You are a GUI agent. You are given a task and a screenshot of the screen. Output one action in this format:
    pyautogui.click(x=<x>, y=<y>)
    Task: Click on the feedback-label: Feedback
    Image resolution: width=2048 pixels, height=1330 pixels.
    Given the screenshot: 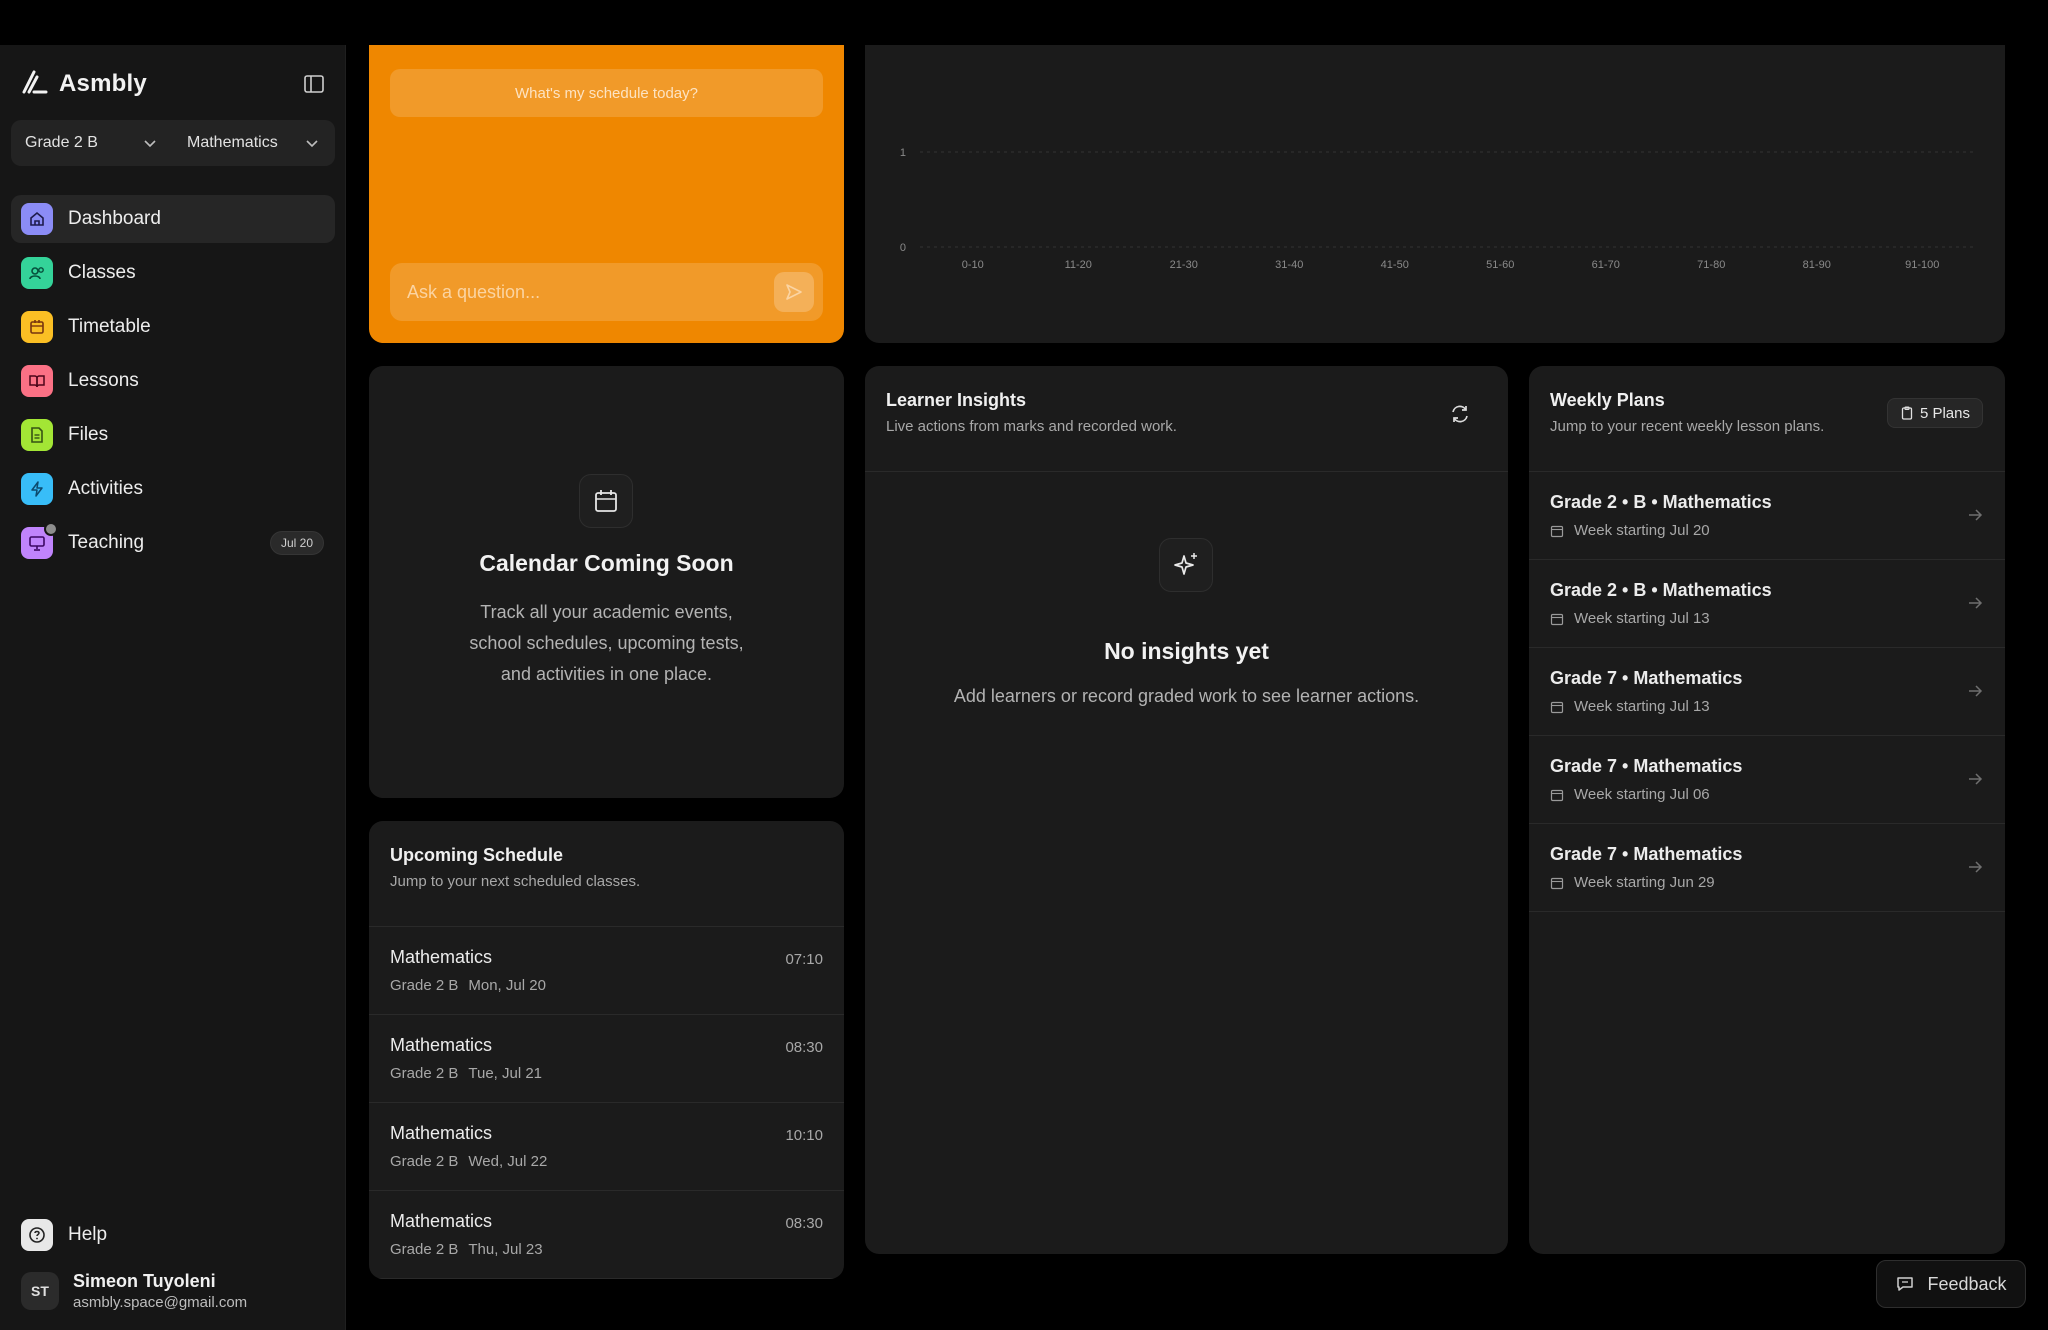 What is the action you would take?
    pyautogui.click(x=1967, y=1283)
    